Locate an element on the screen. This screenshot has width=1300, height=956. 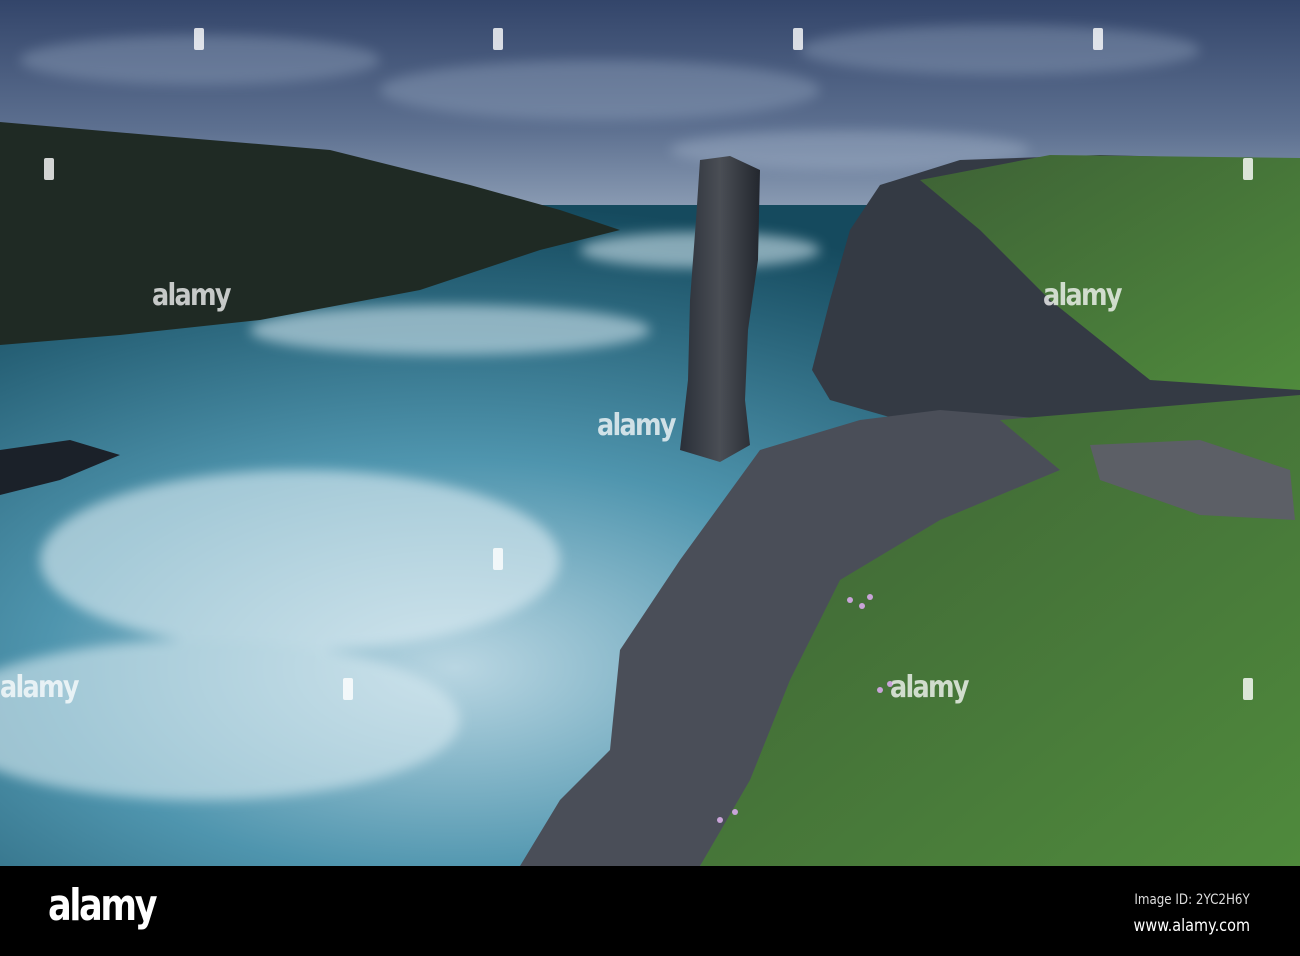
alamy-logo: alamy is located at coordinates (103, 905).